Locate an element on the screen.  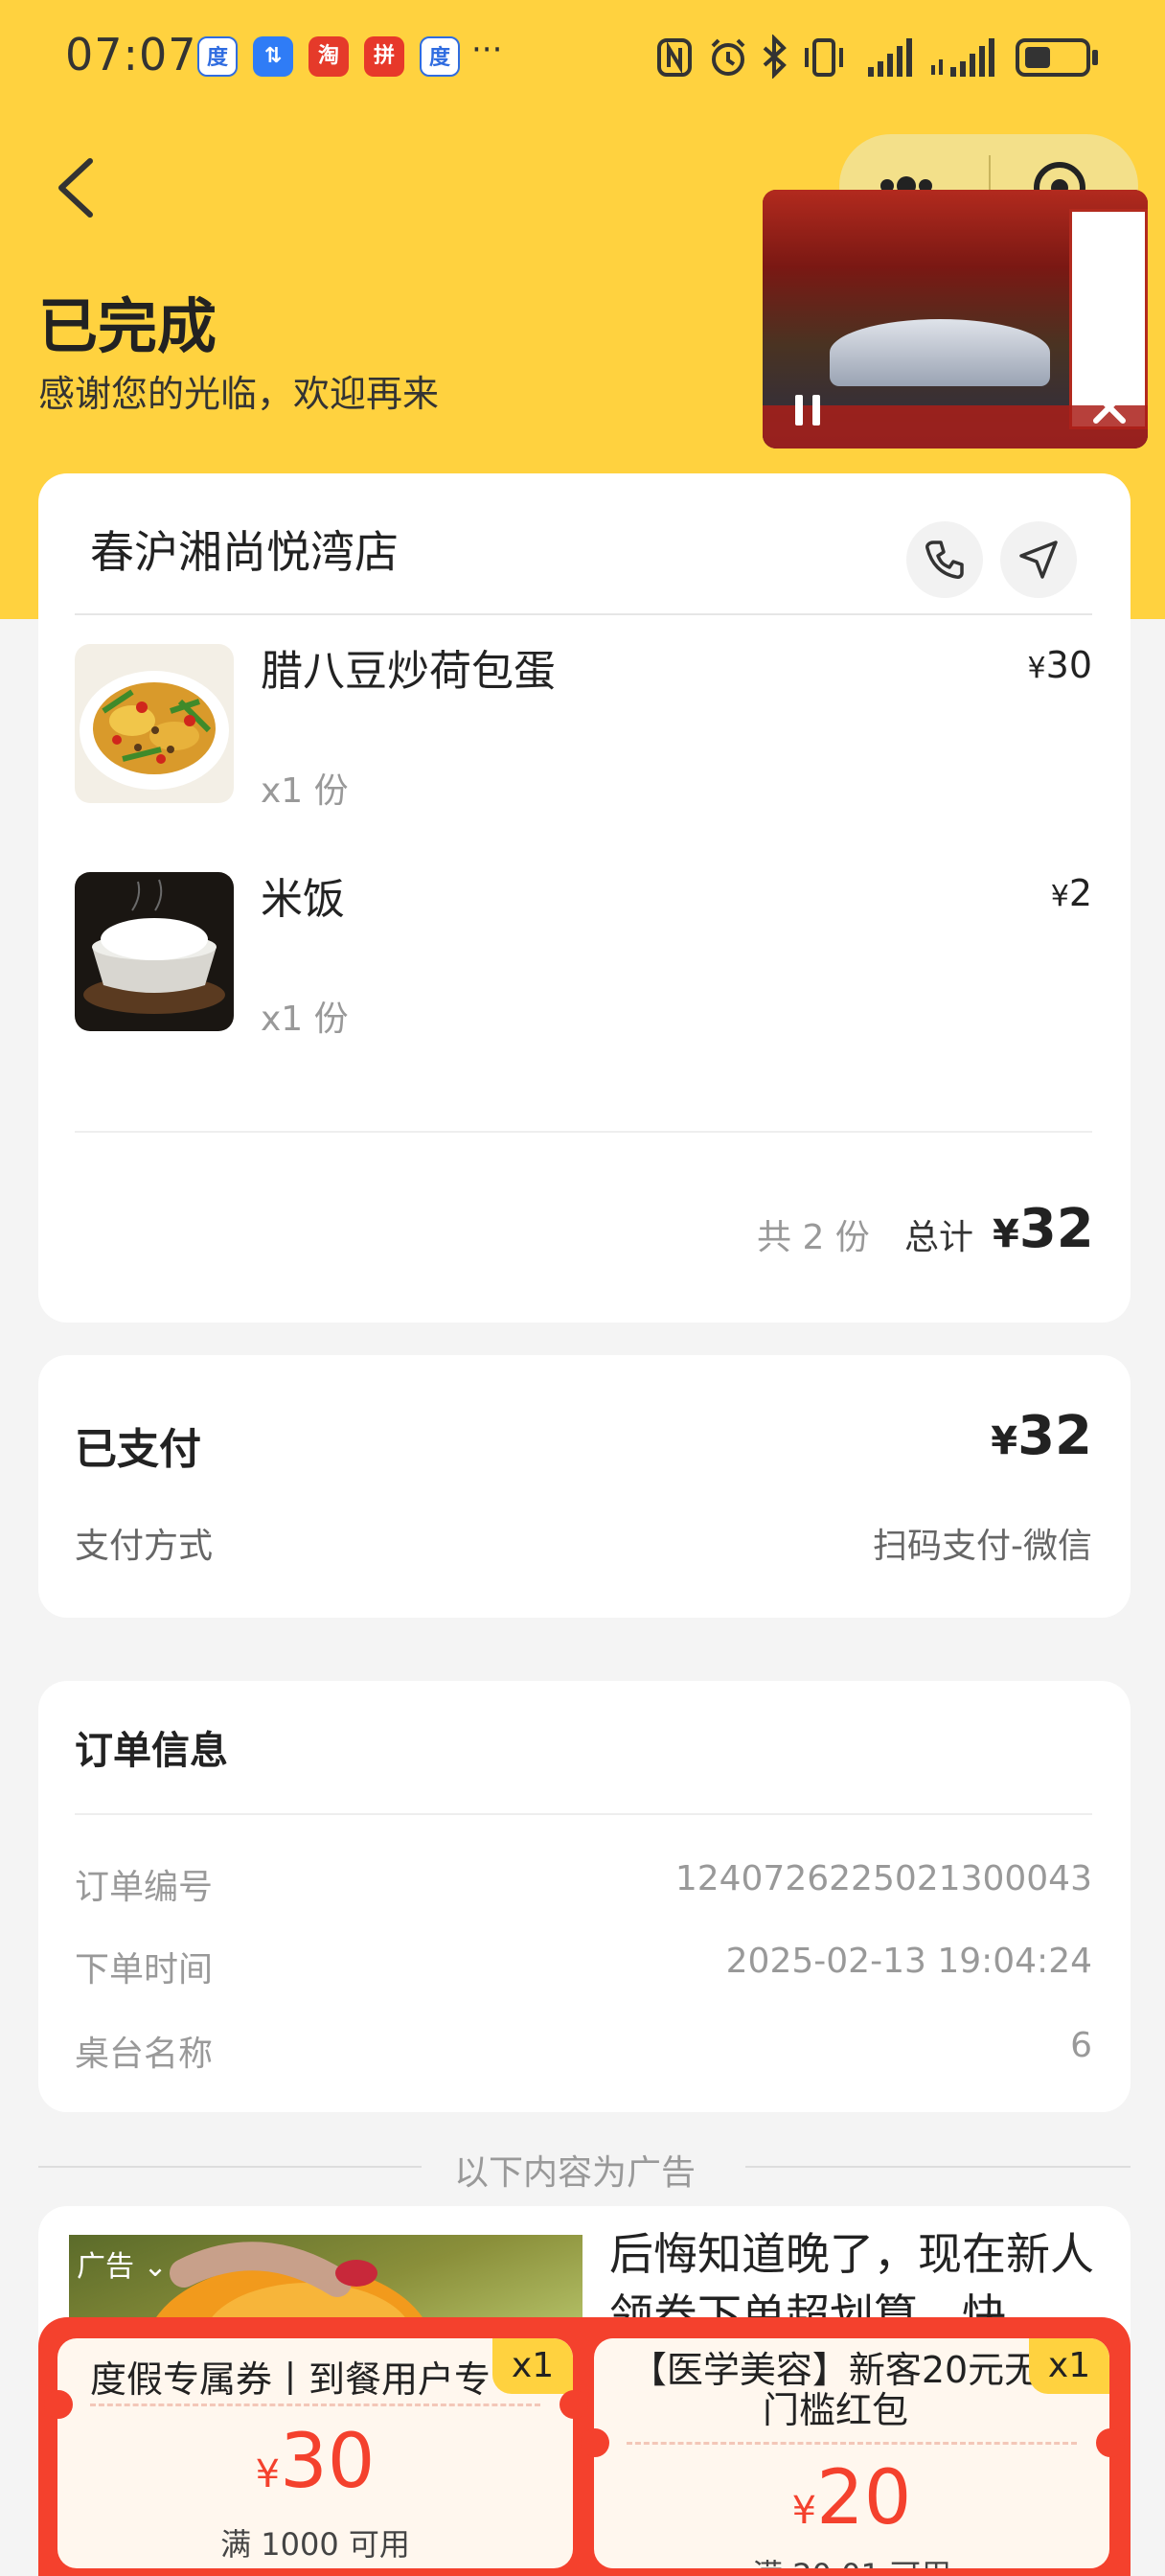
order-number-label: 订单编号 is located at coordinates (144, 1887).